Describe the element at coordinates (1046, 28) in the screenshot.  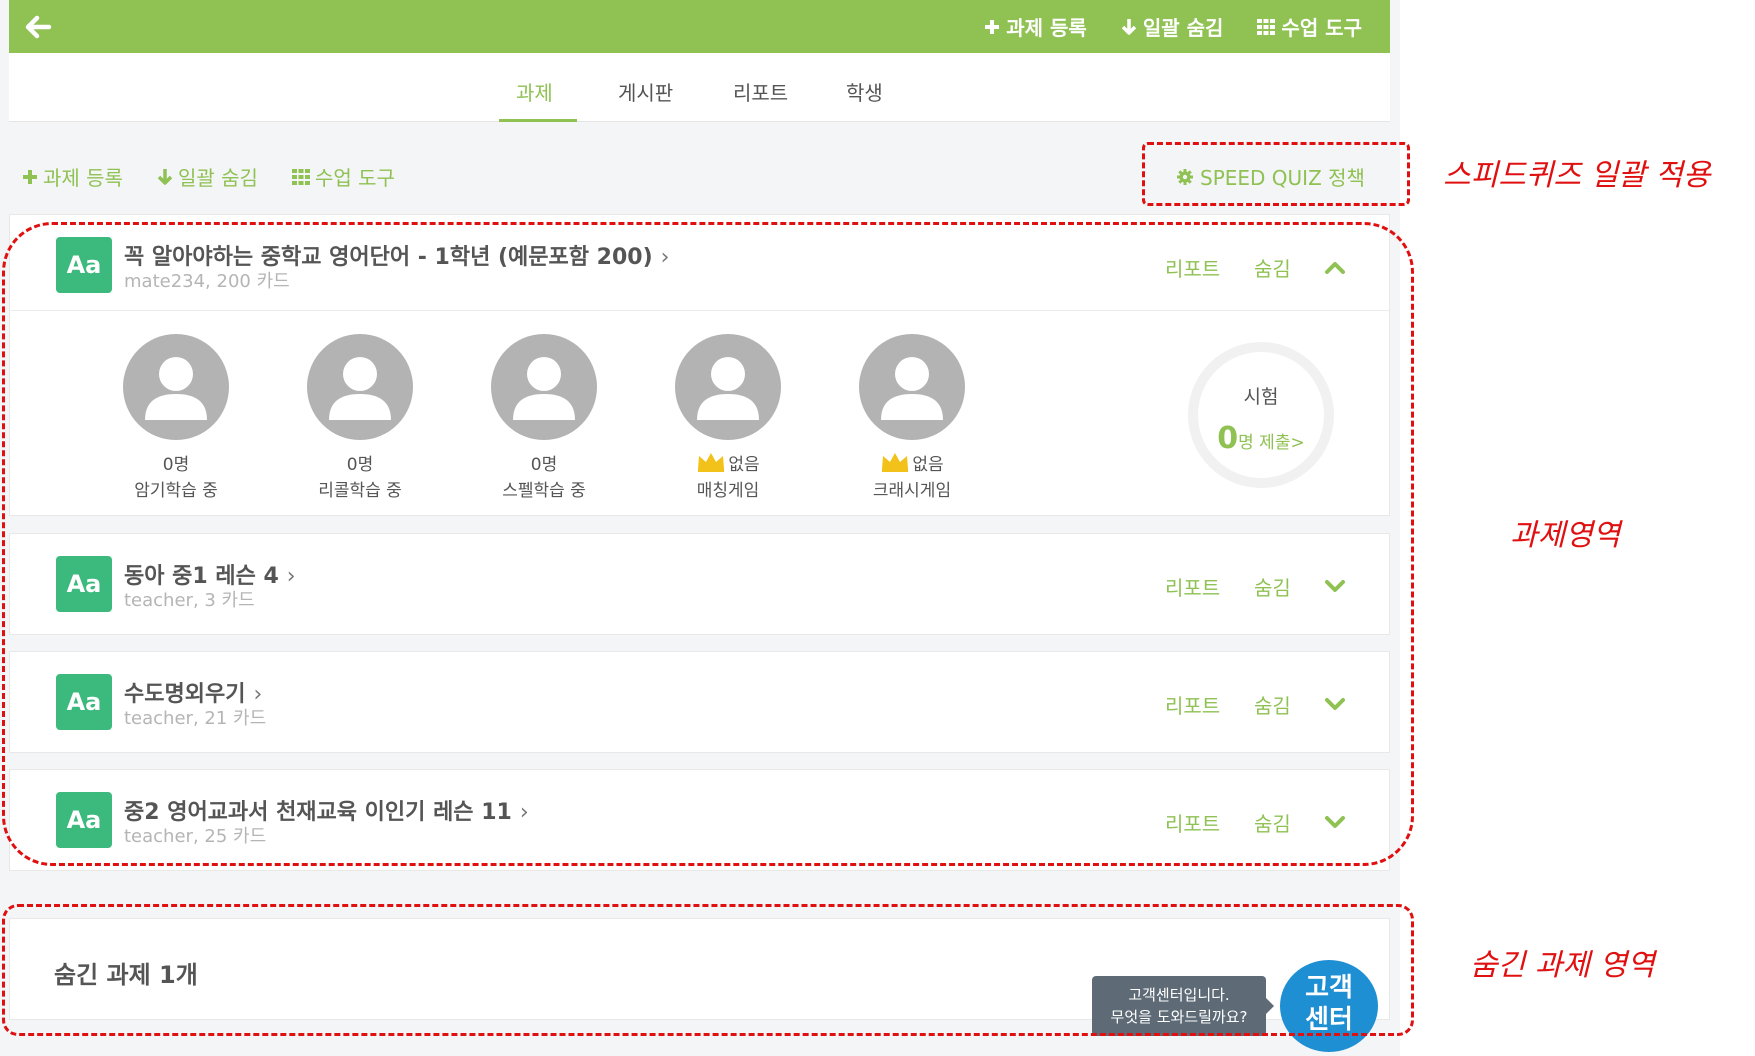
I see `top-add-assignment-label: 과제 등록` at that location.